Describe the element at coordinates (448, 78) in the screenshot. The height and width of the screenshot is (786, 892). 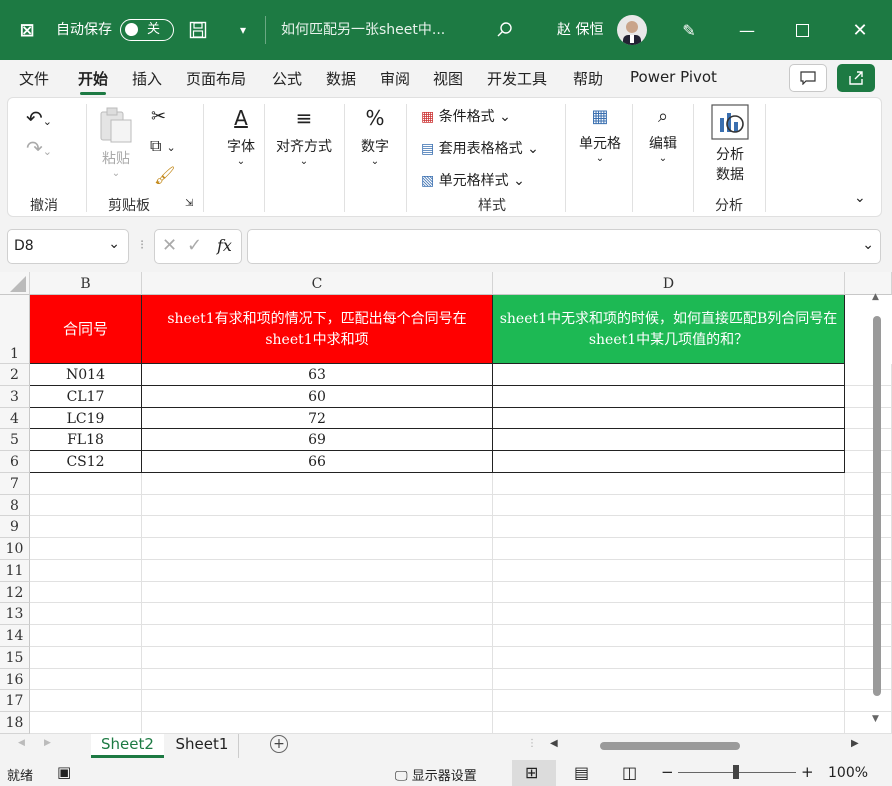
I see `menu-view: 视图` at that location.